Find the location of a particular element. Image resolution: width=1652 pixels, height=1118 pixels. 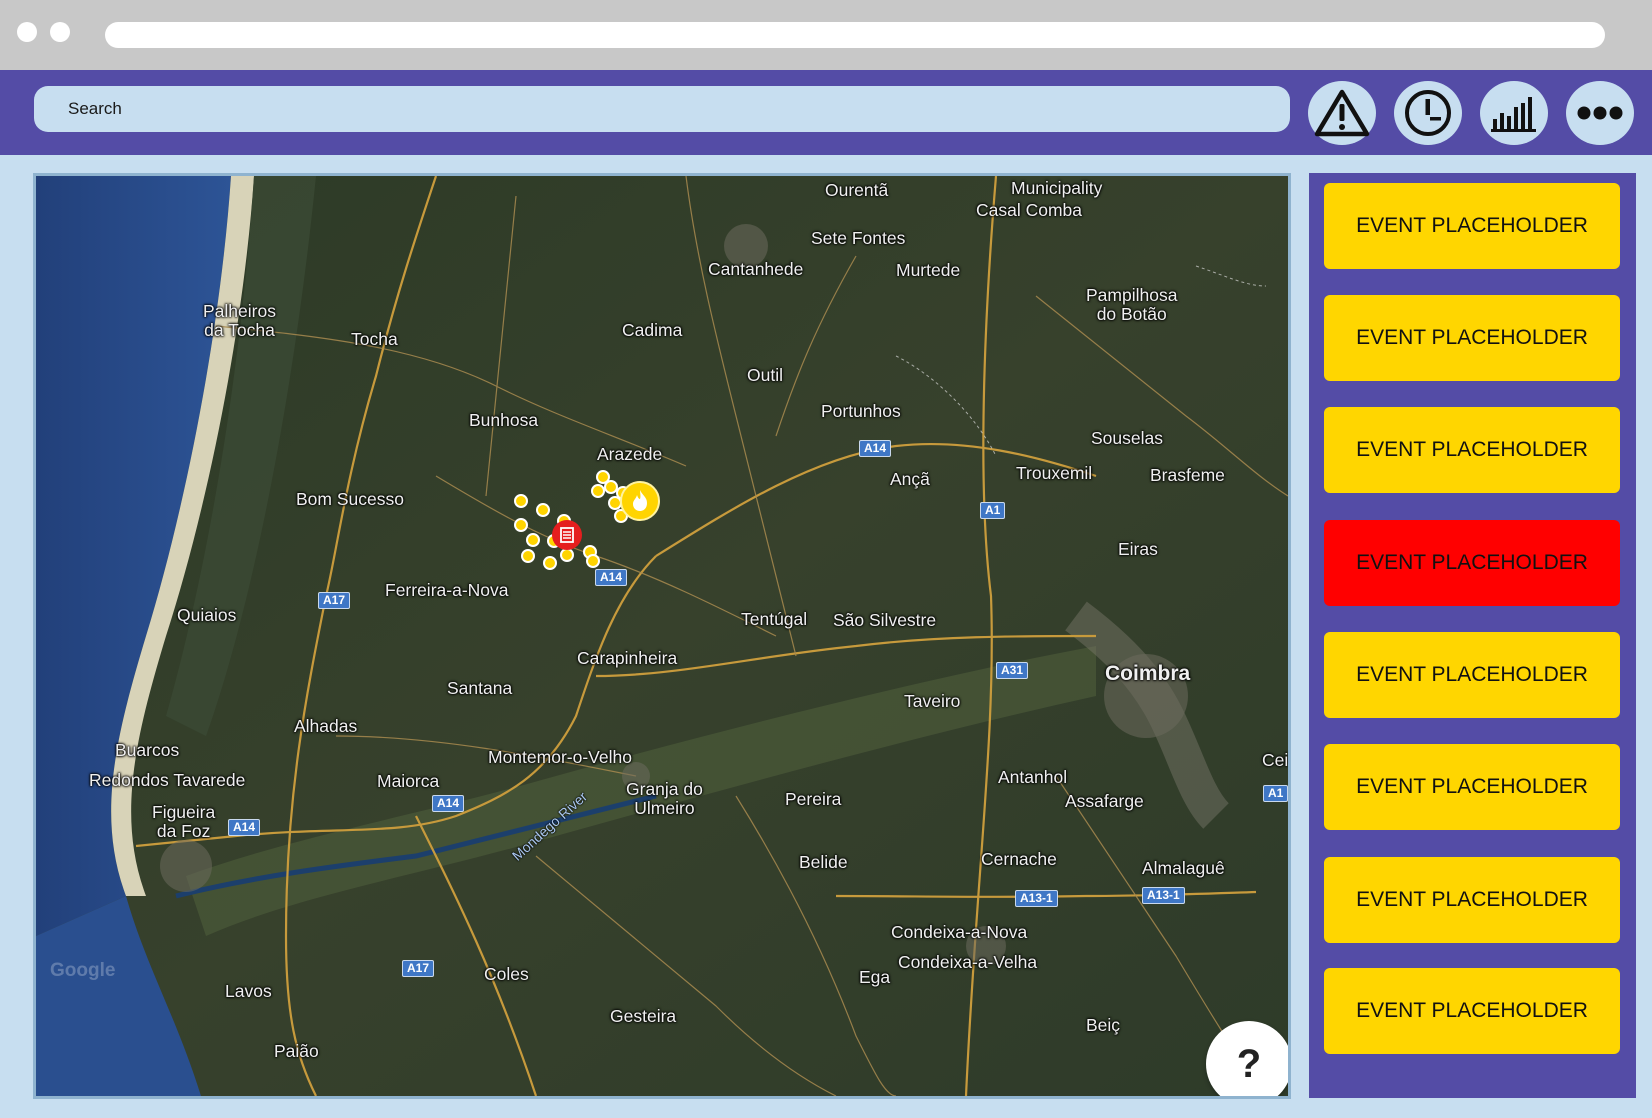

top-toolbar is located at coordinates (826, 112).